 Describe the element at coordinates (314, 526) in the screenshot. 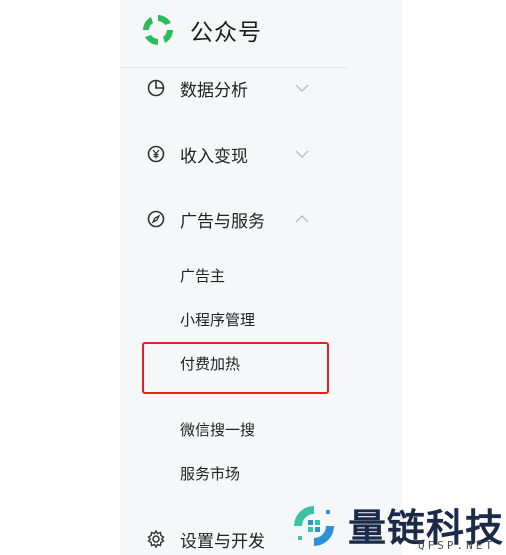

I see `watermark-logo-icon` at that location.